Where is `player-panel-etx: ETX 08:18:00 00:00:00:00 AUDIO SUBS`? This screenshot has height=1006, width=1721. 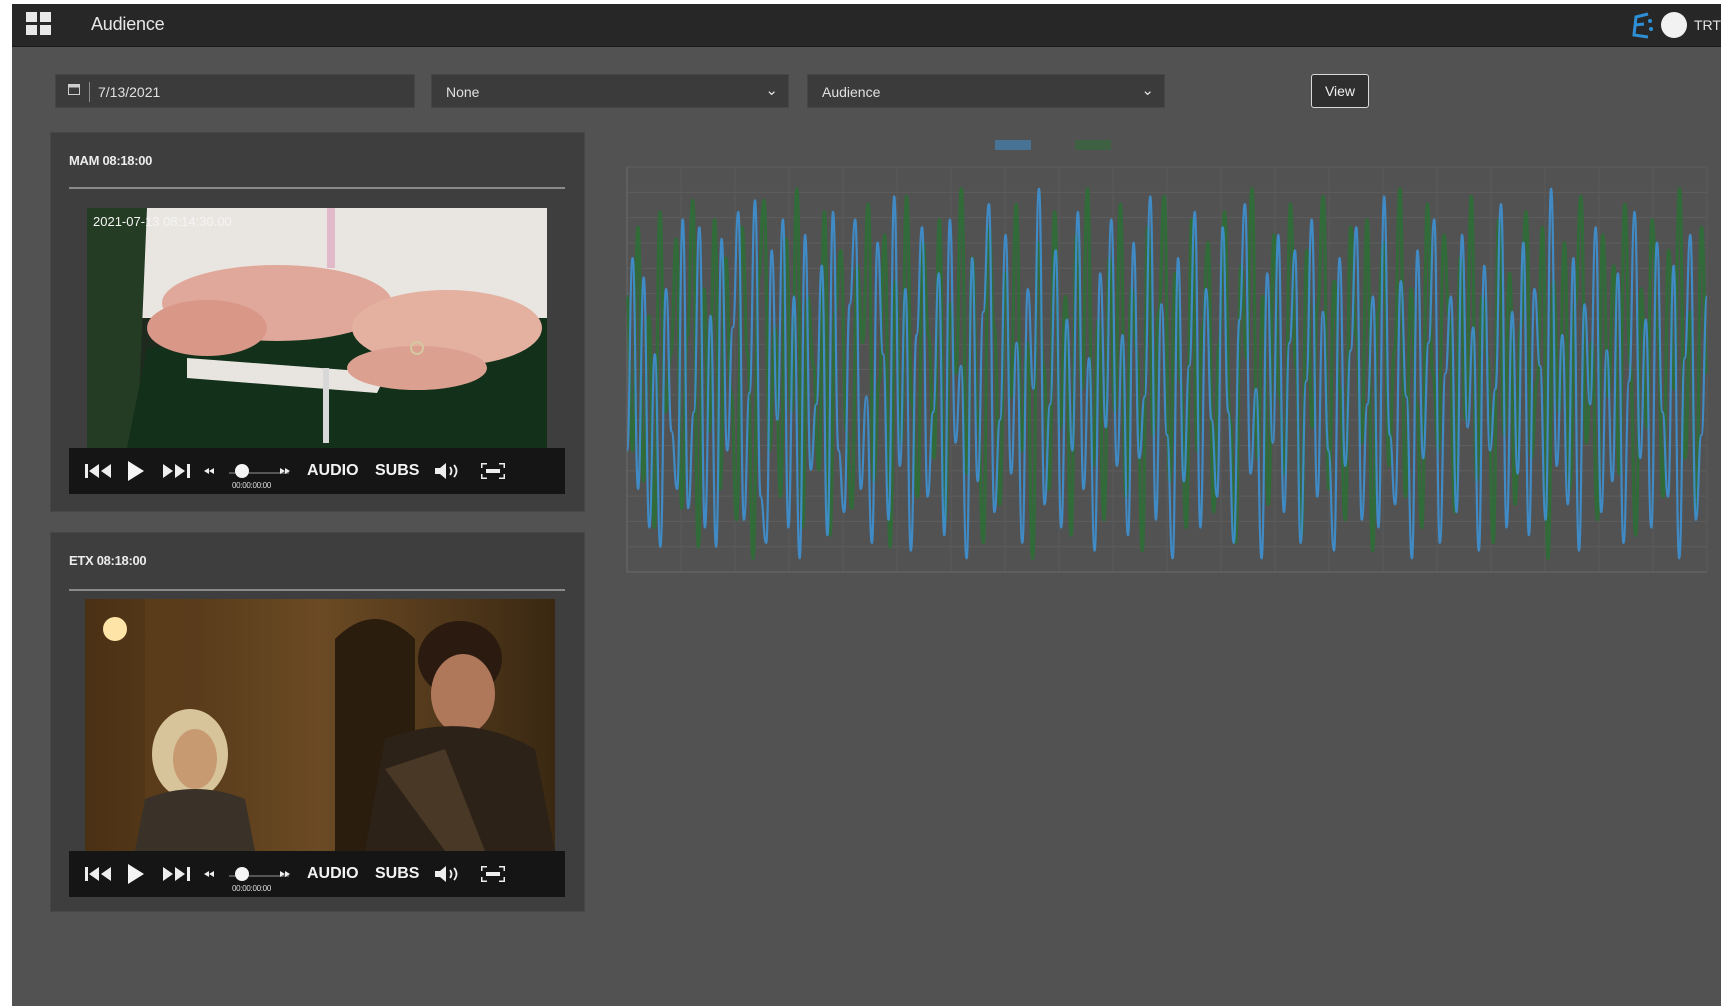
player-panel-etx: ETX 08:18:00 00:00:00:00 AUDIO SUBS is located at coordinates (317, 722).